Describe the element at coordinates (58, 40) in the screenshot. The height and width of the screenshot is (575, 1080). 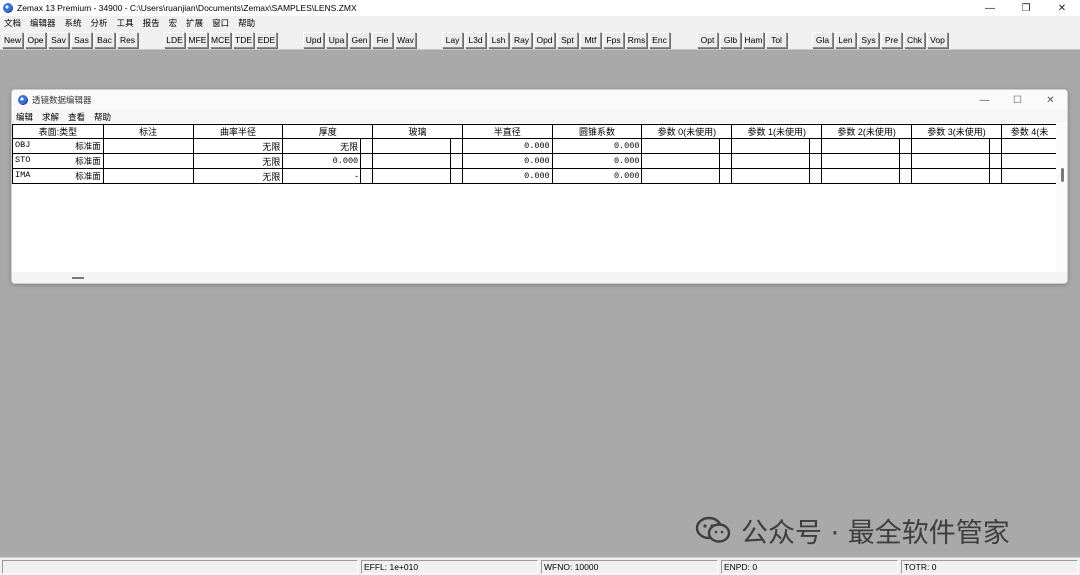
I see `tb-save-button: Sav` at that location.